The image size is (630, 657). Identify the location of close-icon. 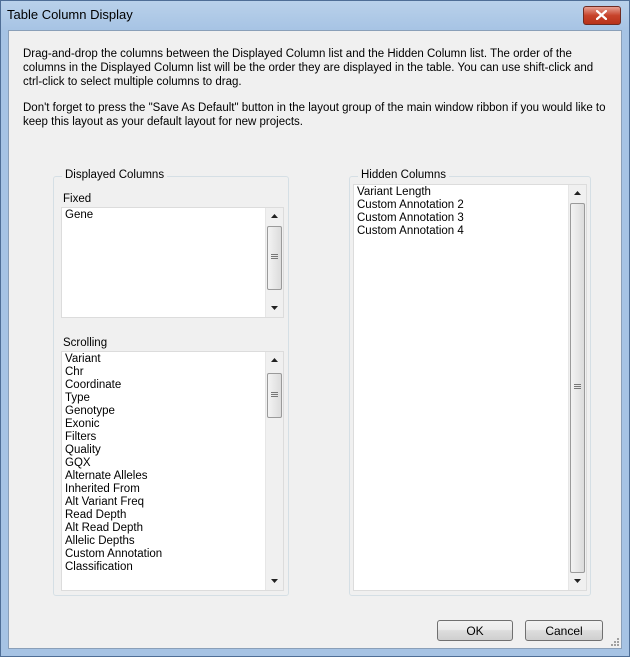
(601, 15).